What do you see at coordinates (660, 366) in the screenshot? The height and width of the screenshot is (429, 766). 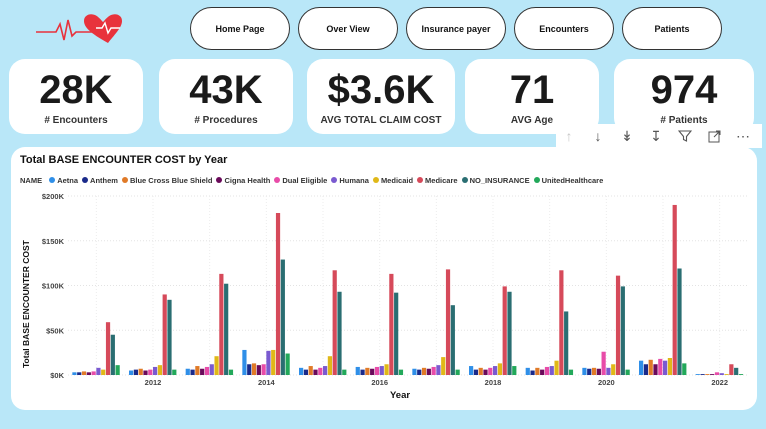 I see `bar-dual-eligible-2021` at bounding box center [660, 366].